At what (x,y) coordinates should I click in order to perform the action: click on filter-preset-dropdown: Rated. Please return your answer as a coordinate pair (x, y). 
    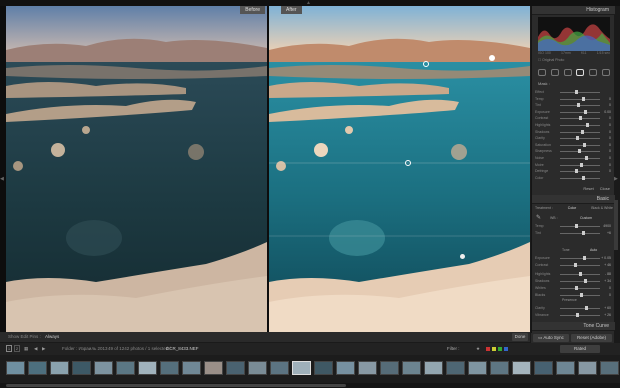
    Looking at the image, I should click on (580, 349).